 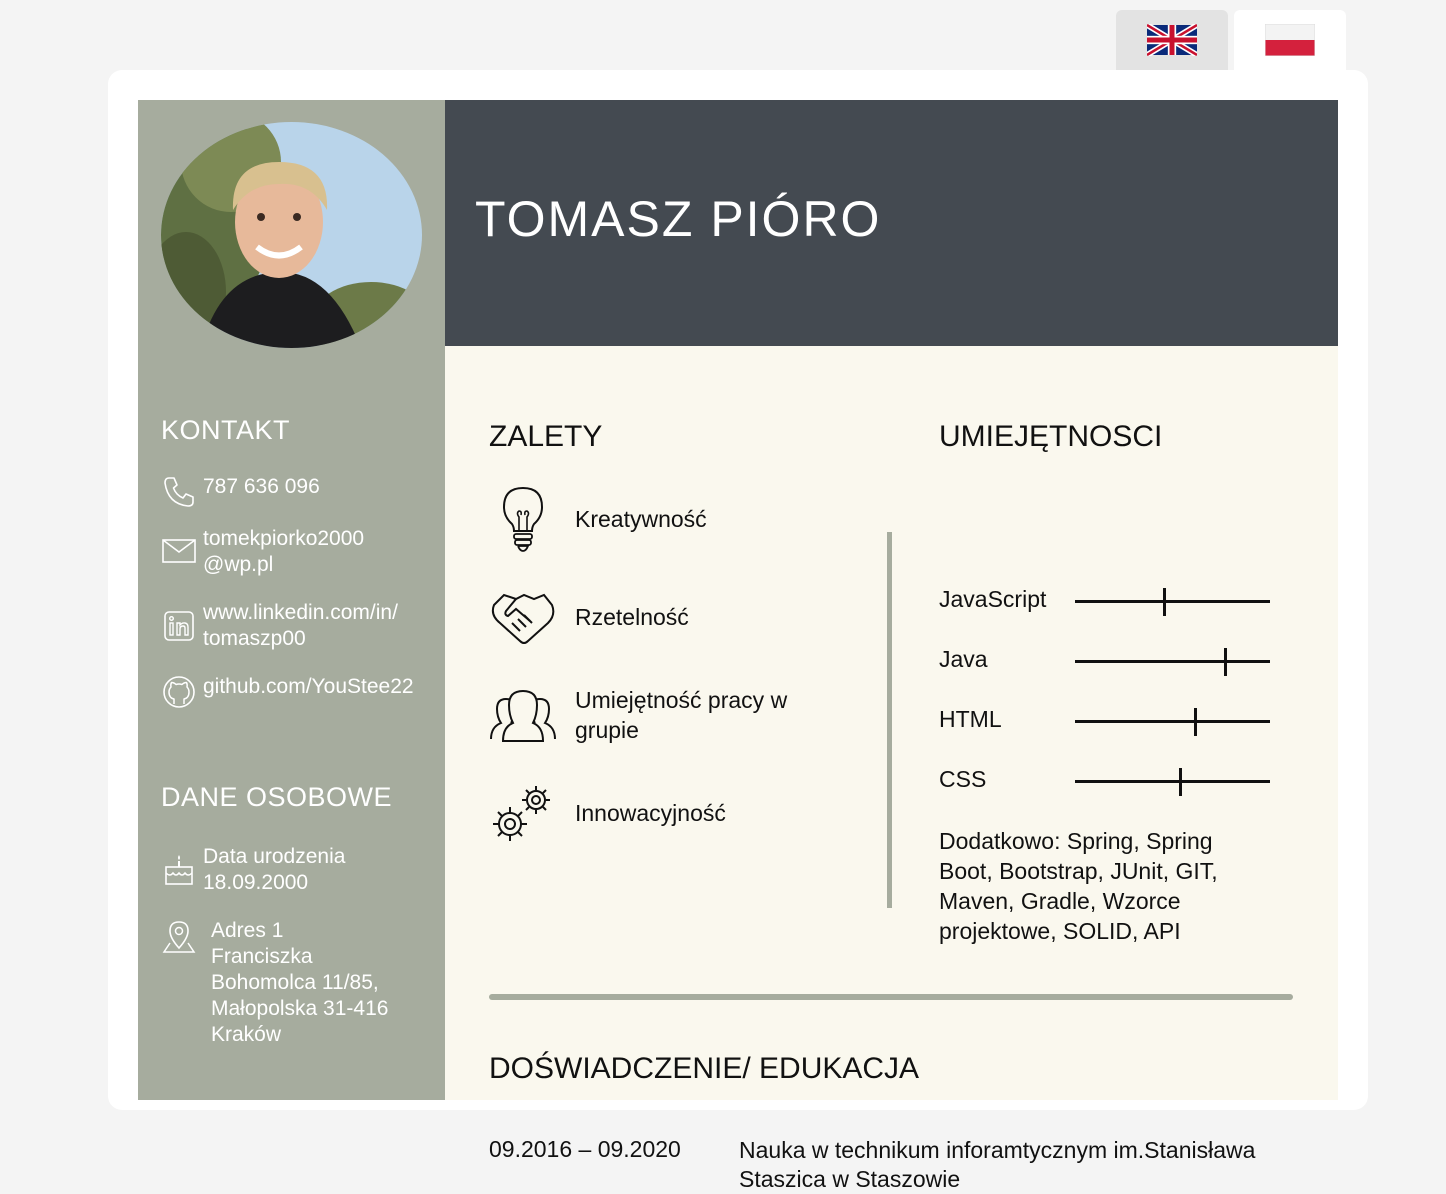 I want to click on birth-date: Data urodzenia 18.09.2000, so click(x=253, y=870).